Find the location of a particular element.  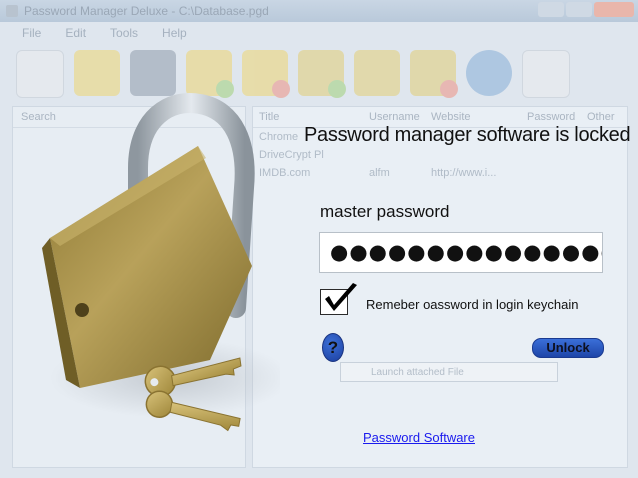

close-icon is located at coordinates (614, 9).